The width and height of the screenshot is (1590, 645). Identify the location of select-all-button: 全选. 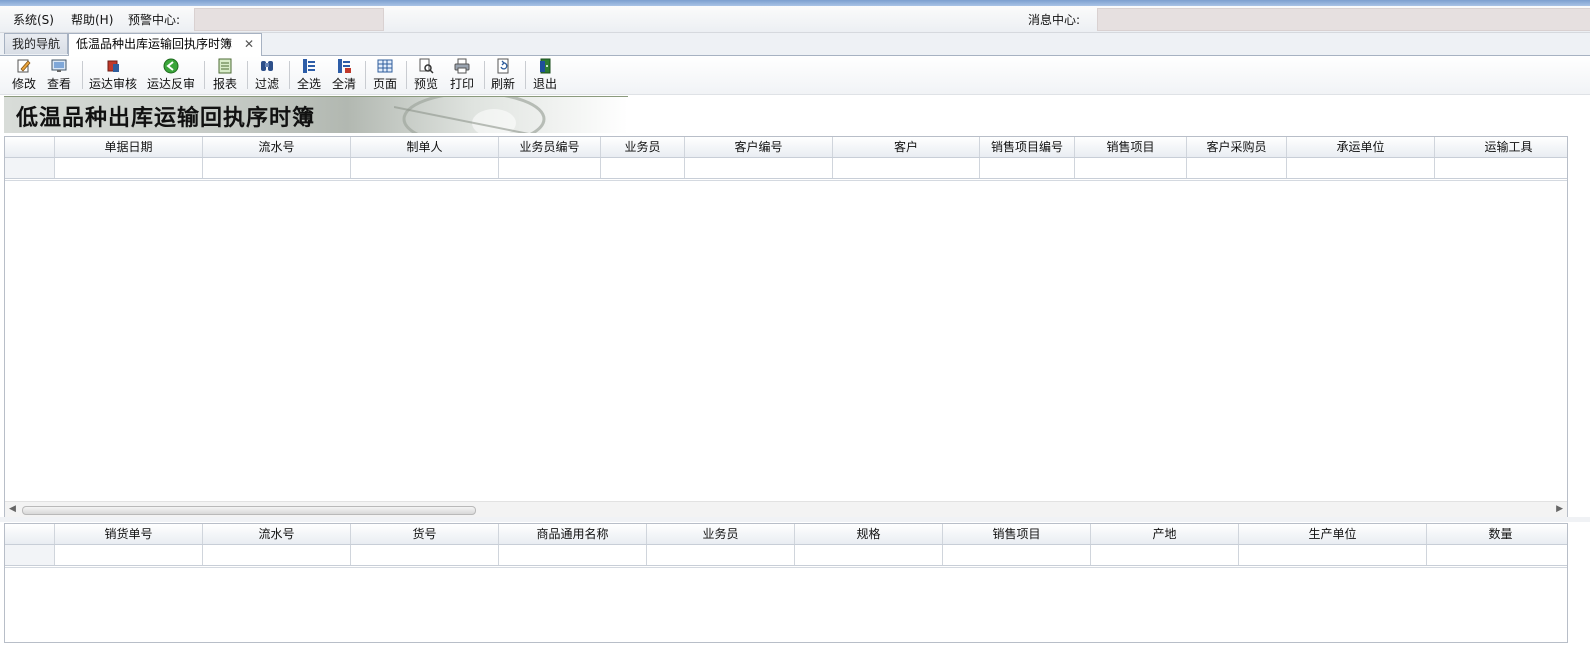
(309, 75).